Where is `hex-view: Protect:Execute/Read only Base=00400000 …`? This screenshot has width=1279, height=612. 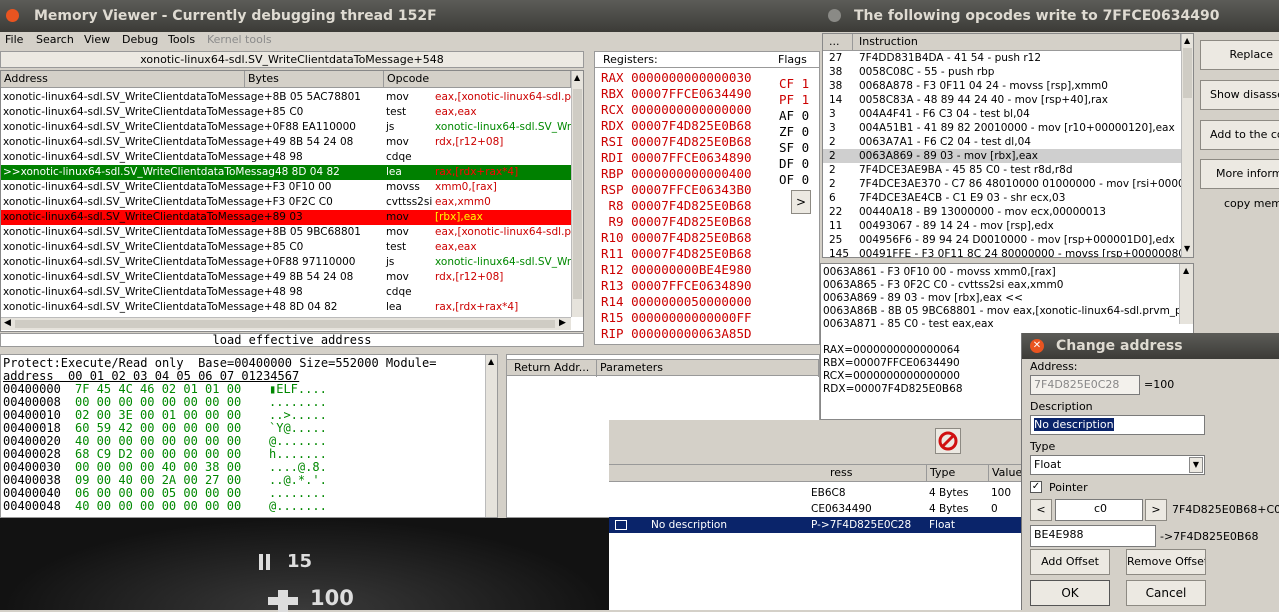
hex-view: Protect:Execute/Read only Base=00400000 … is located at coordinates (249, 436).